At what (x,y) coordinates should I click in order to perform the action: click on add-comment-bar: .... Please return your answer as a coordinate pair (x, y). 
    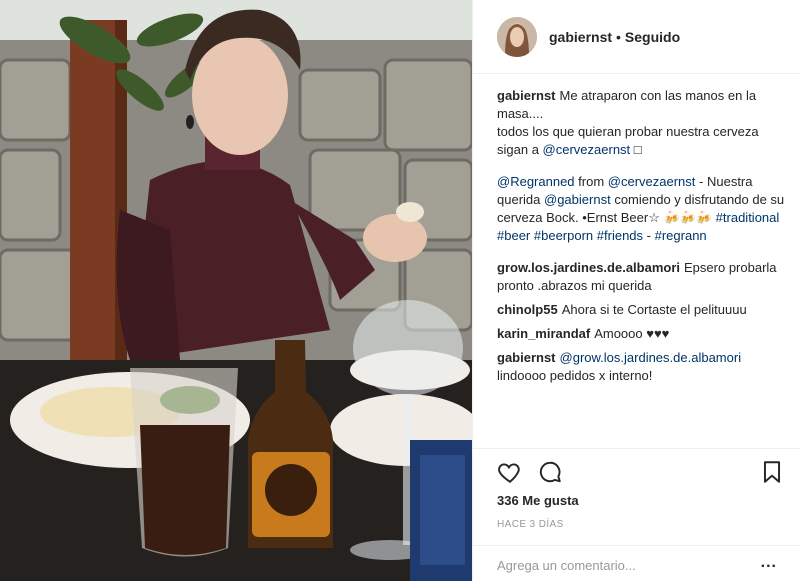
    Looking at the image, I should click on (636, 563).